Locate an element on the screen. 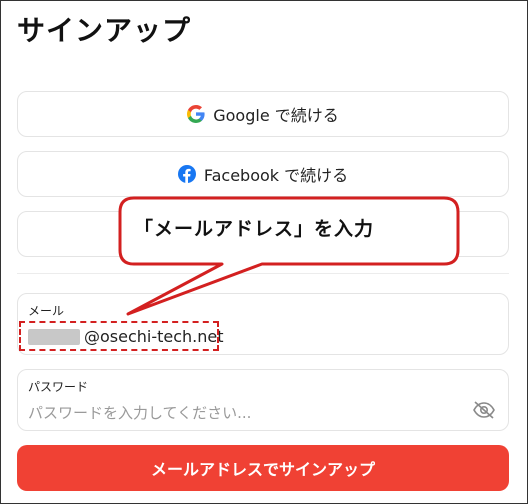 This screenshot has height=504, width=528. google-signin-button: Google で続ける is located at coordinates (263, 114).